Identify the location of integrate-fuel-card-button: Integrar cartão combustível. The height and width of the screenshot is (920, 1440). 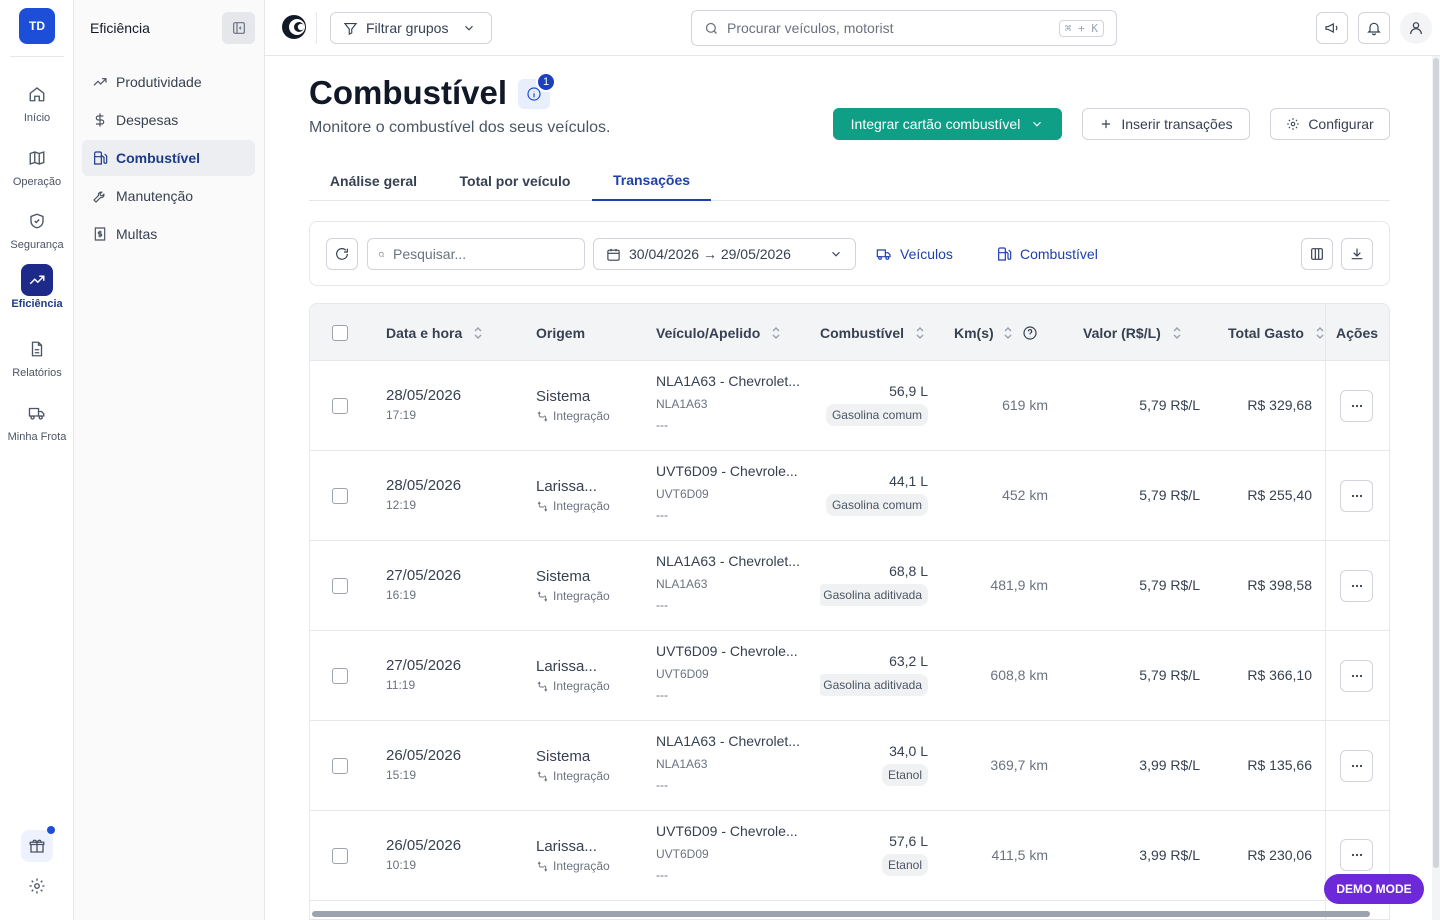
(947, 124).